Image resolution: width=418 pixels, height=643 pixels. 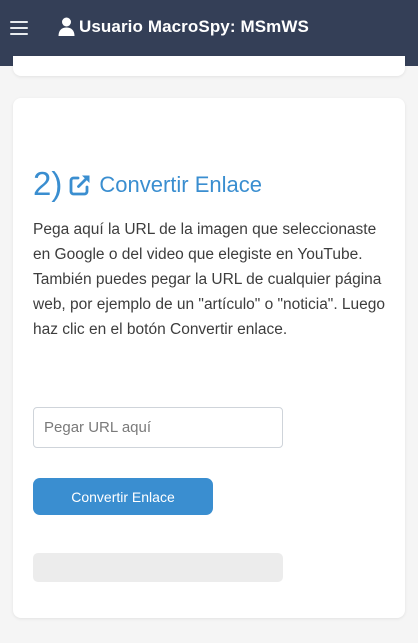 I want to click on user-label: Usuario MacroSpy: MSmWS, so click(x=194, y=26).